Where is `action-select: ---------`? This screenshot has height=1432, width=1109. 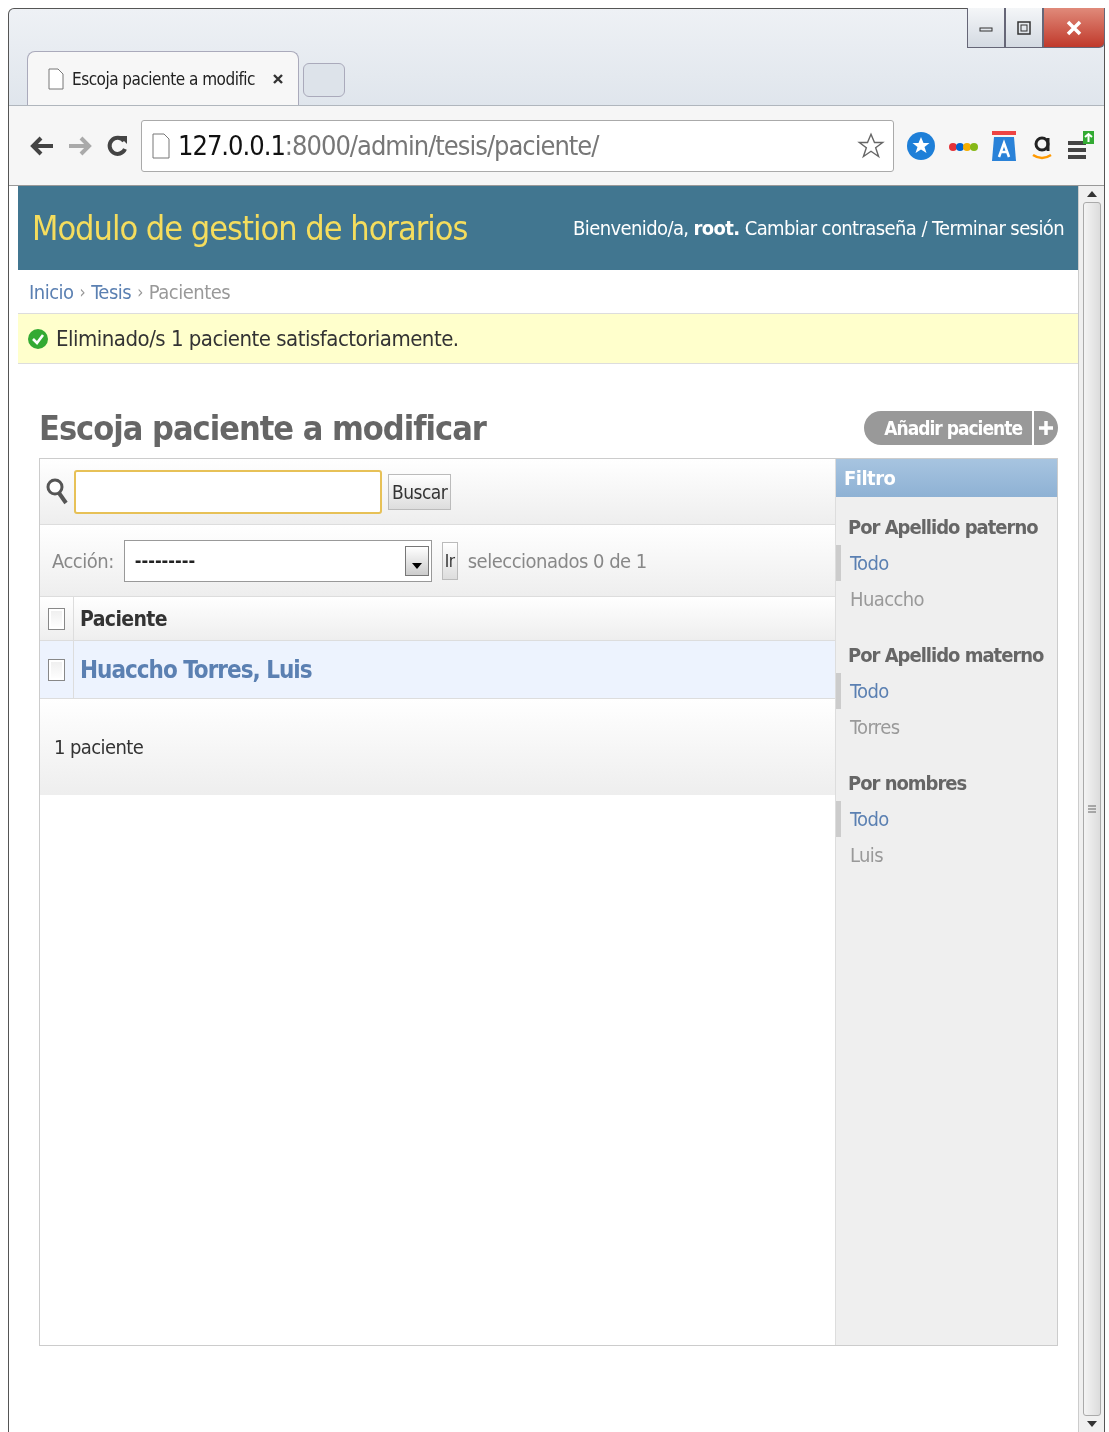
action-select: --------- is located at coordinates (277, 560).